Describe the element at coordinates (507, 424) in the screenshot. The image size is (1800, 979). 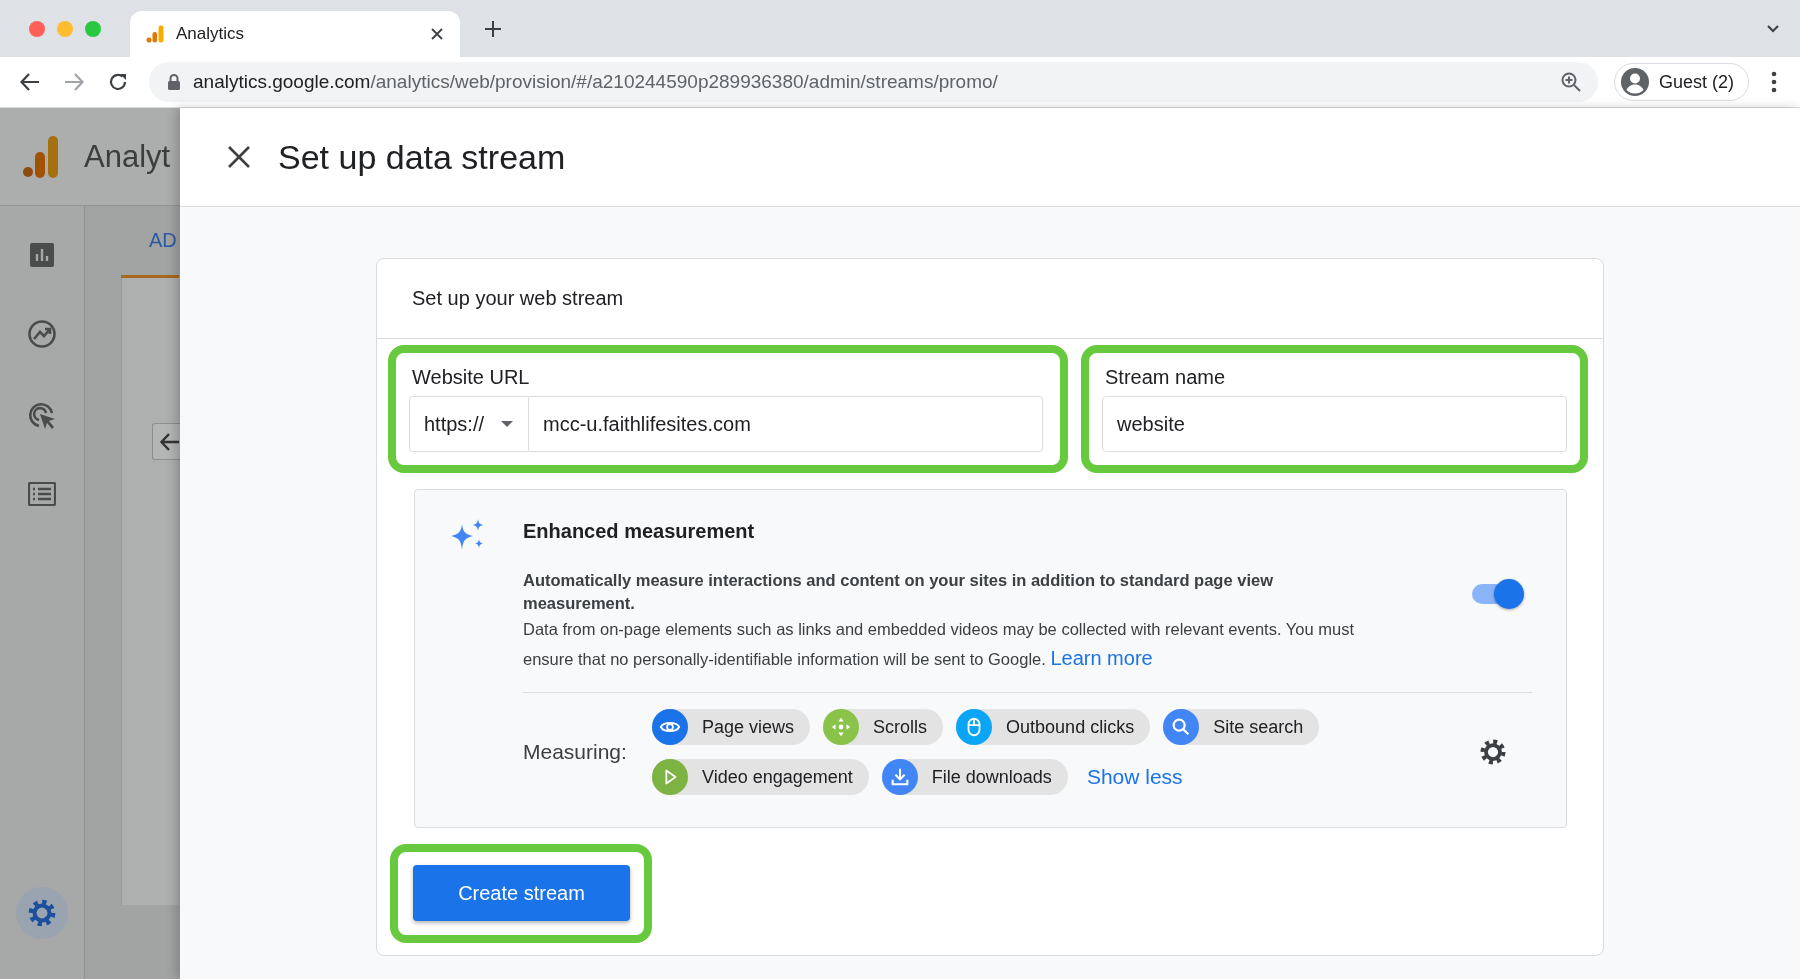
I see `caret-icon` at that location.